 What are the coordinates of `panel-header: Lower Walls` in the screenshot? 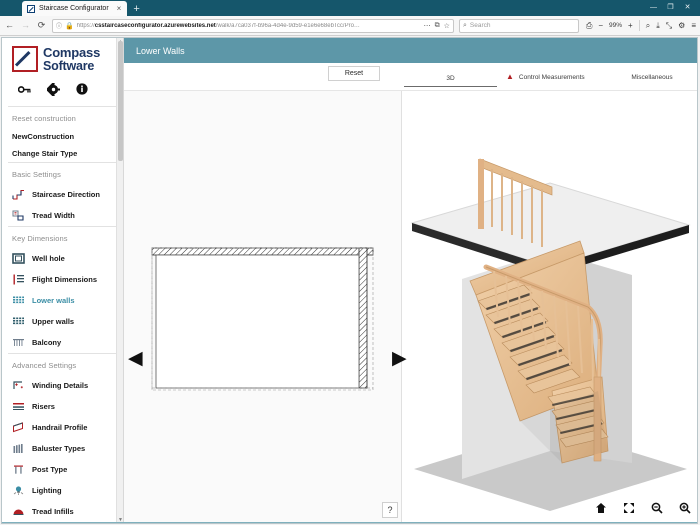 It's located at (410, 50).